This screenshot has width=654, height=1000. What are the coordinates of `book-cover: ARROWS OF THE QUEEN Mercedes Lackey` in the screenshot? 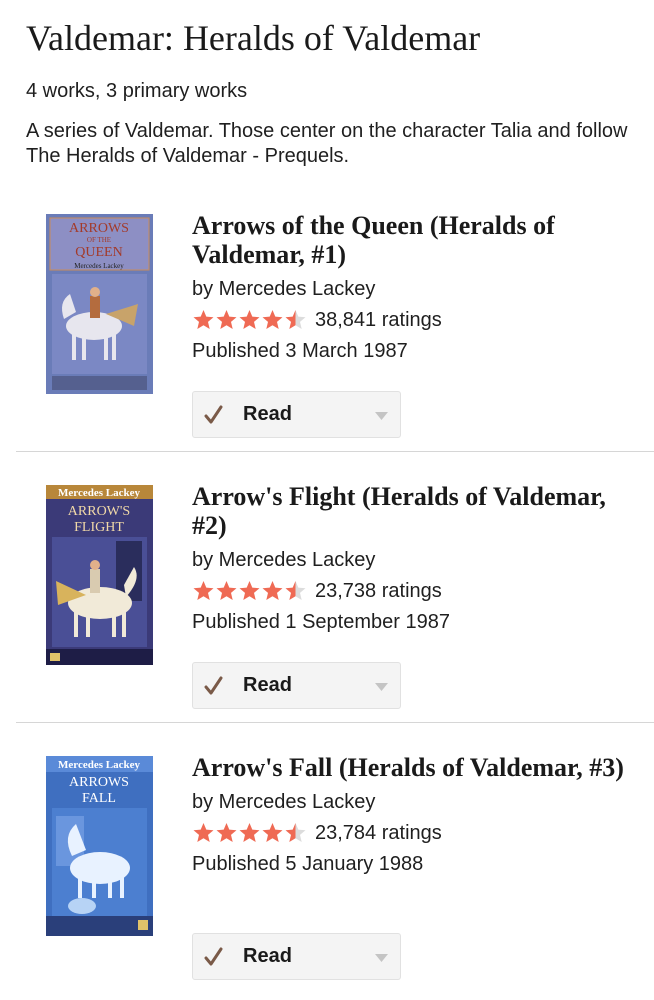 It's located at (99, 304).